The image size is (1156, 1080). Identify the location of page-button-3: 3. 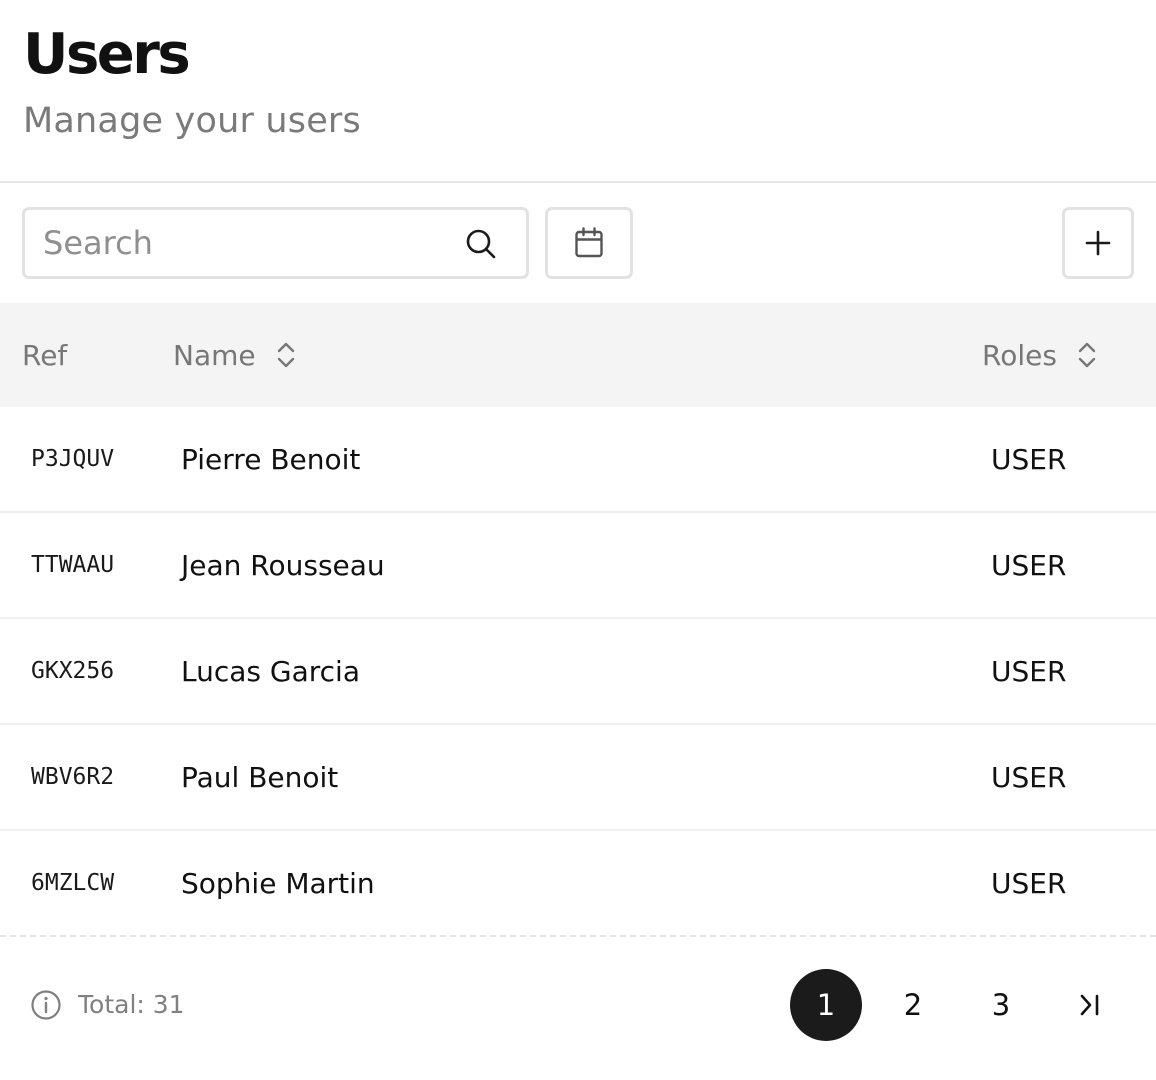
(1001, 1005).